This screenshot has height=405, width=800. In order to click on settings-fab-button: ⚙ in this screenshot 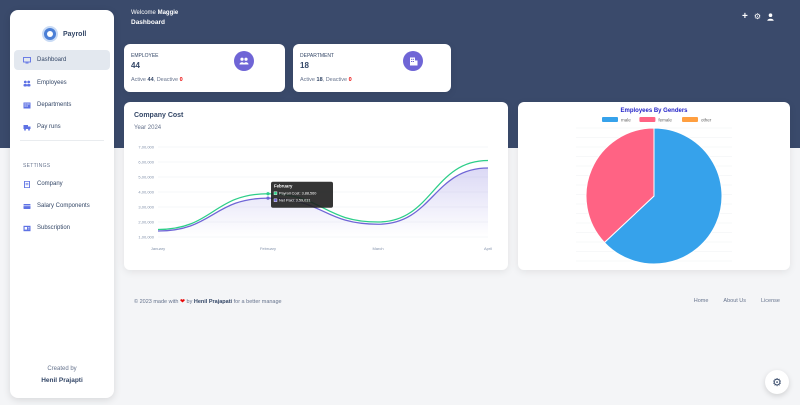, I will do `click(777, 382)`.